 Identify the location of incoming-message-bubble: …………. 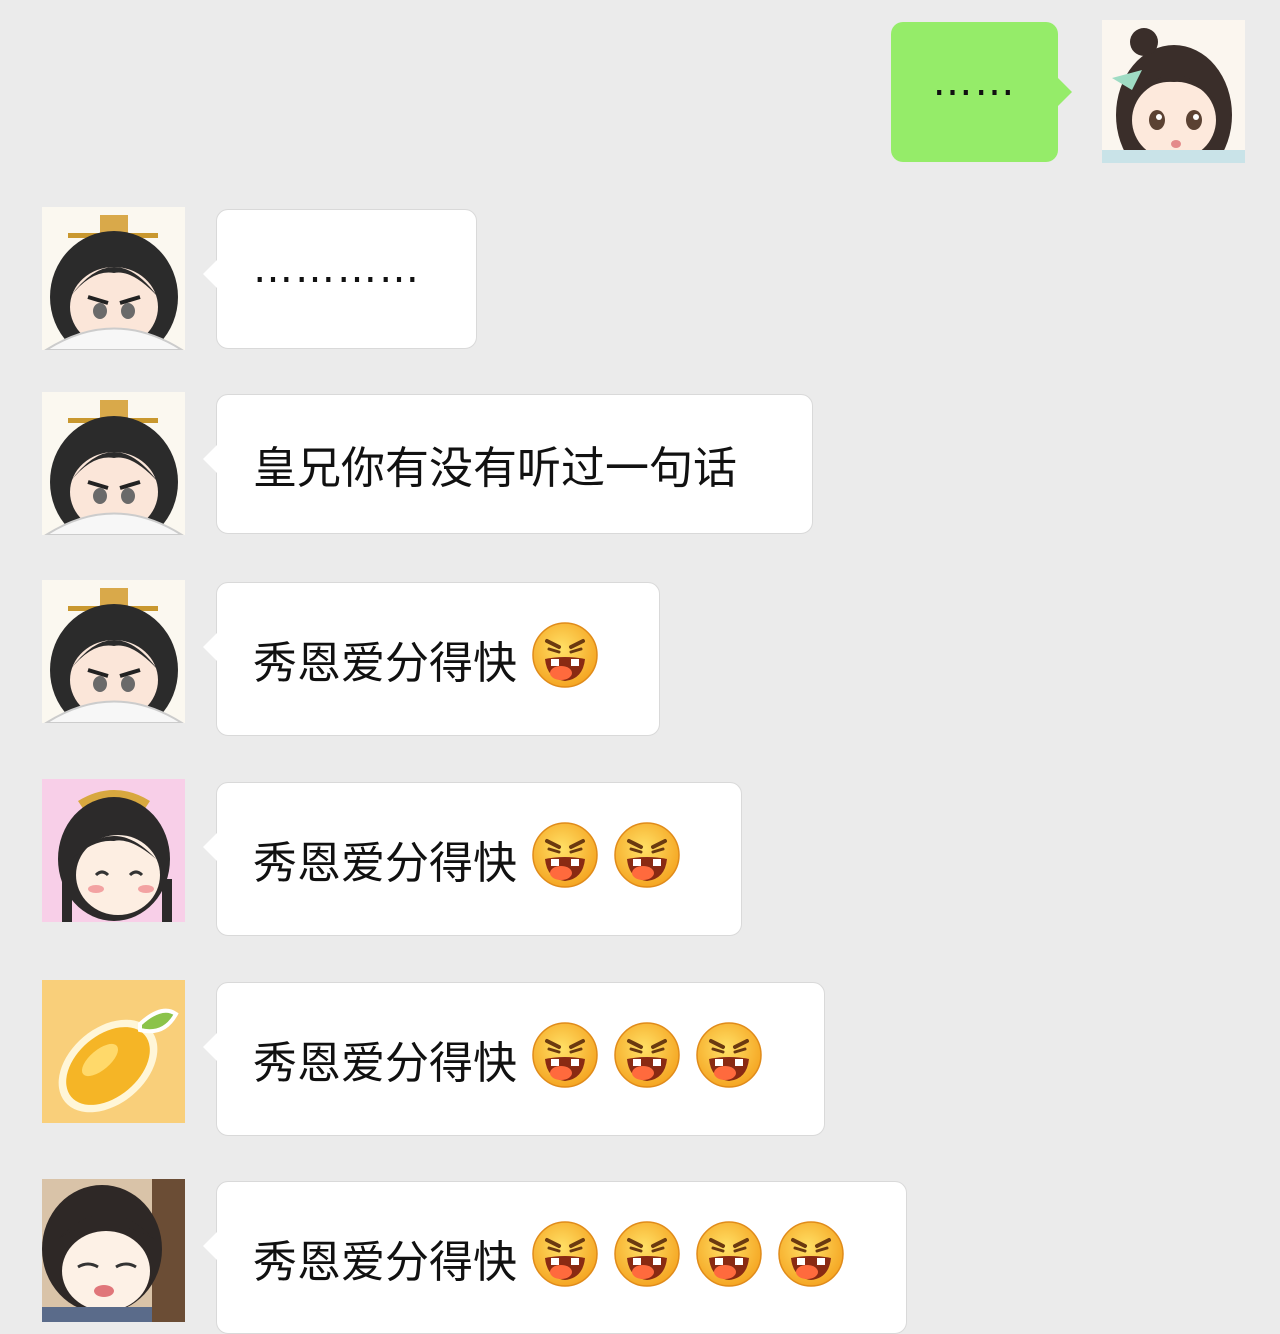
(340, 279).